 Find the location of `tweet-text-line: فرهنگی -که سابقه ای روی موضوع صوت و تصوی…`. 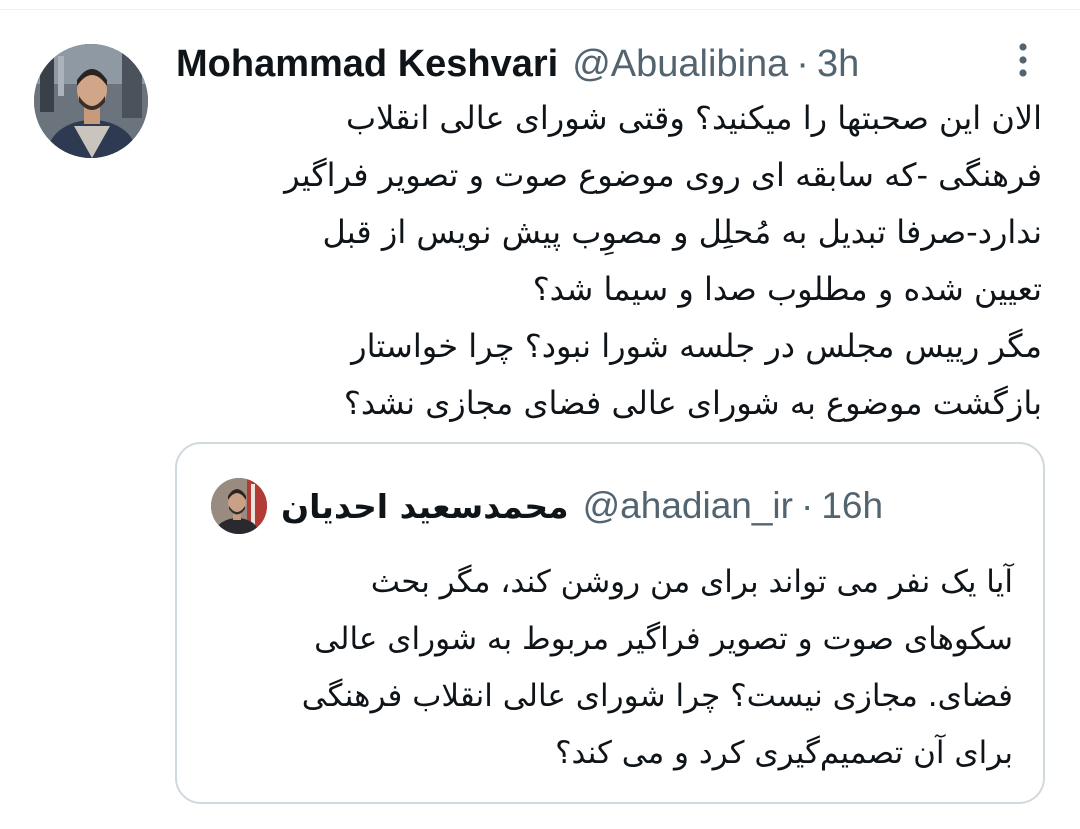

tweet-text-line: فرهنگی -که سابقه ای روی موضوع صوت و تصوی… is located at coordinates (663, 175).